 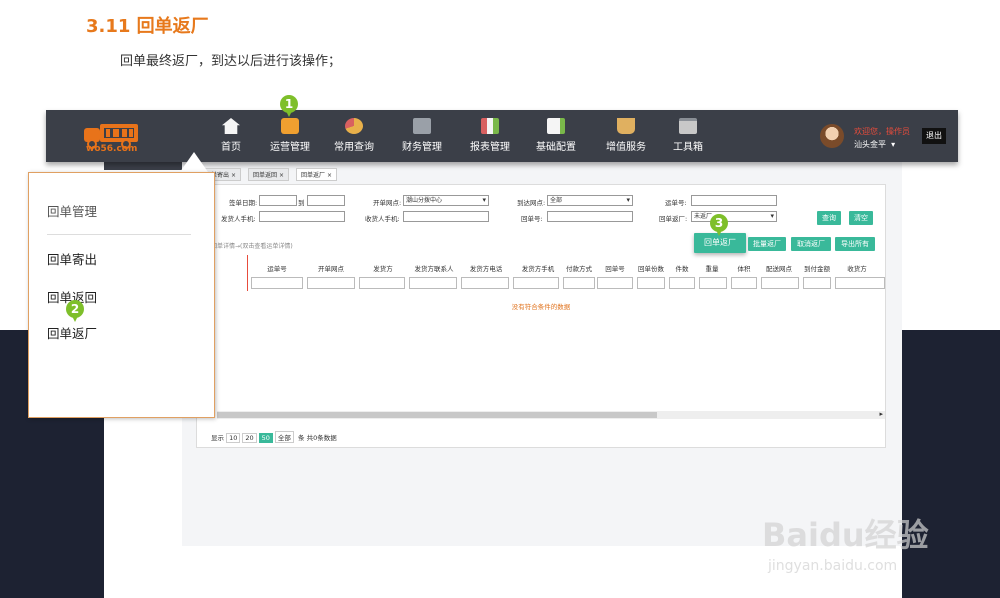 I want to click on nav-item-toolbox: 工具箱, so click(x=688, y=138).